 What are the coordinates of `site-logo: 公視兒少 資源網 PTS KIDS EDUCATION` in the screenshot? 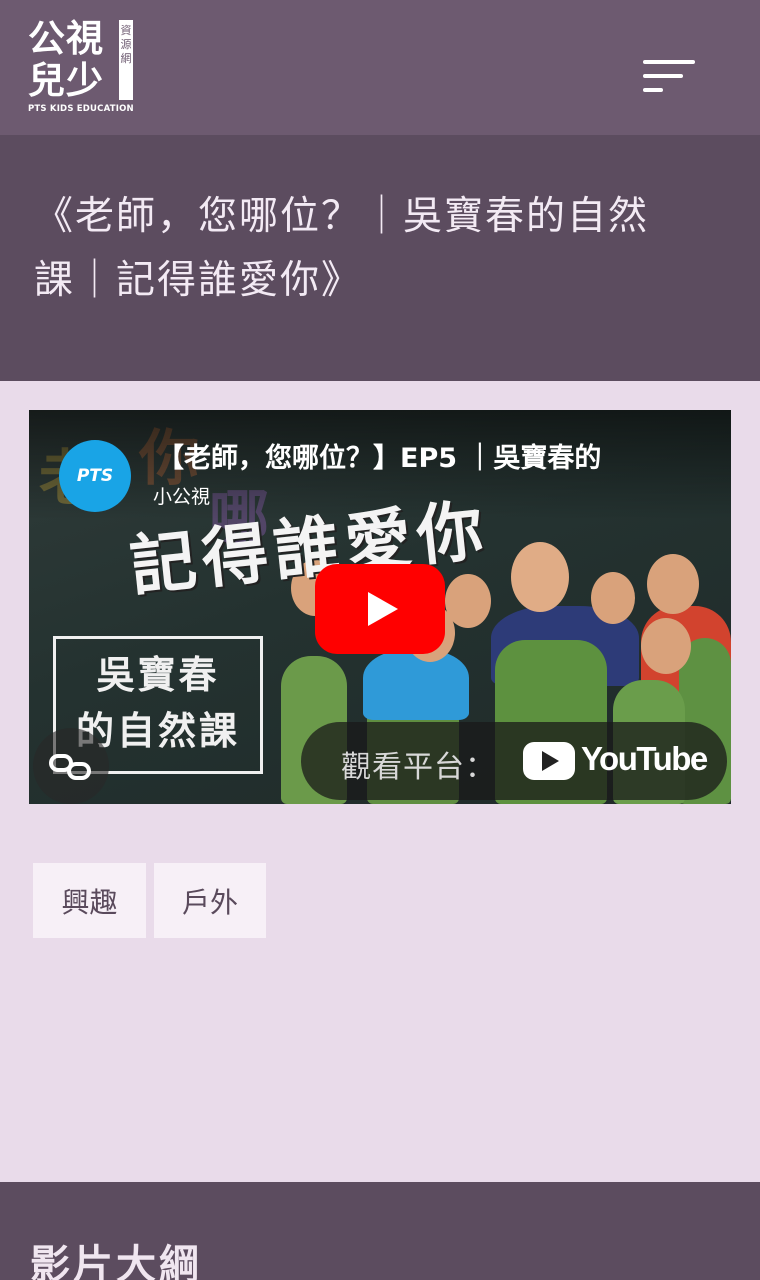 It's located at (88, 68).